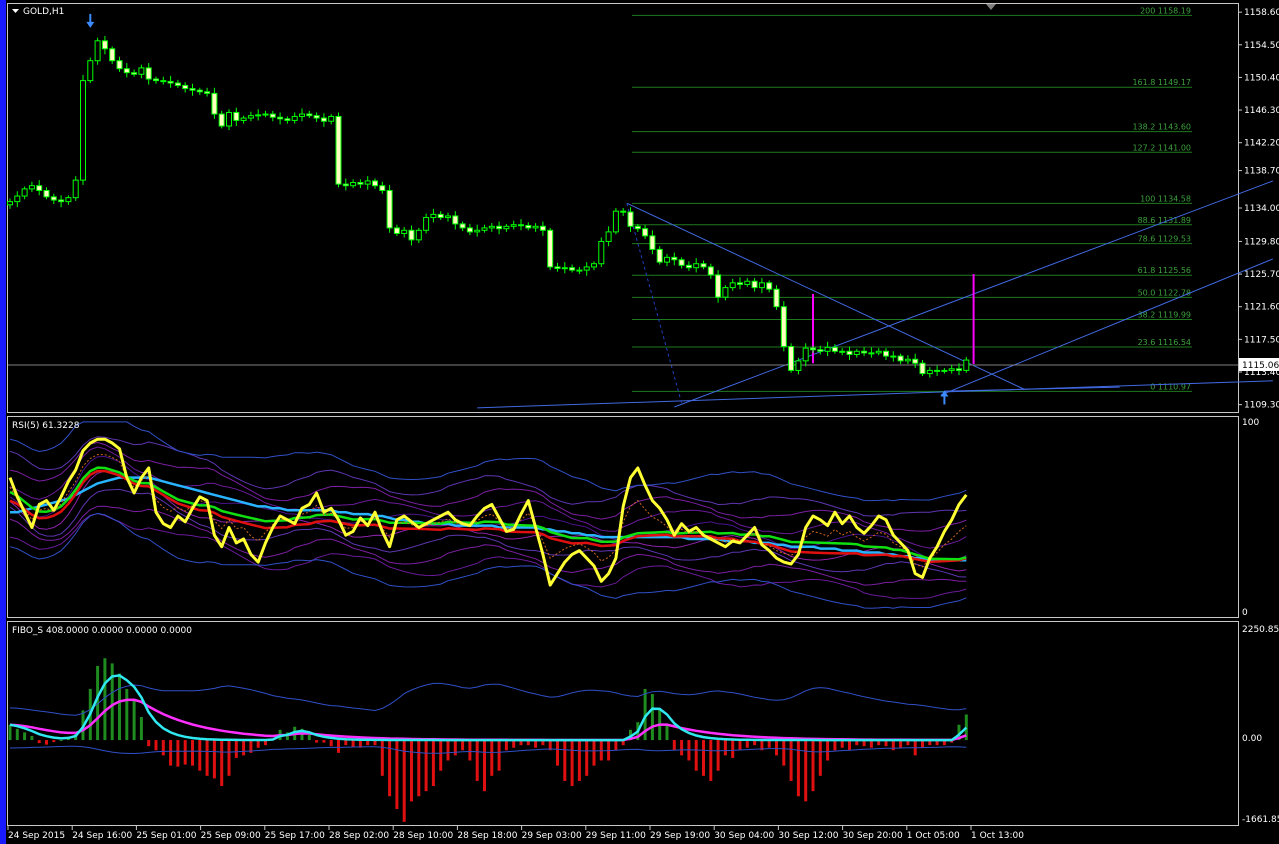  Describe the element at coordinates (423, 836) in the screenshot. I see `time-tick-label: 28 Sep 10:00` at that location.